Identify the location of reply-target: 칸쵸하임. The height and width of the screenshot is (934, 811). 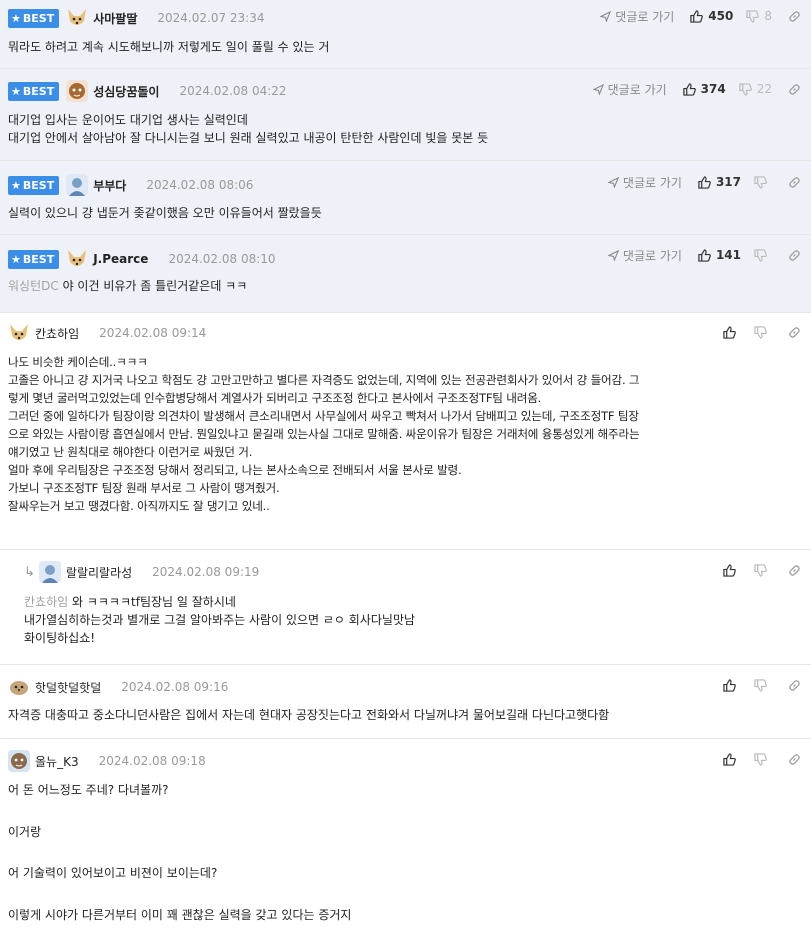
(46, 602).